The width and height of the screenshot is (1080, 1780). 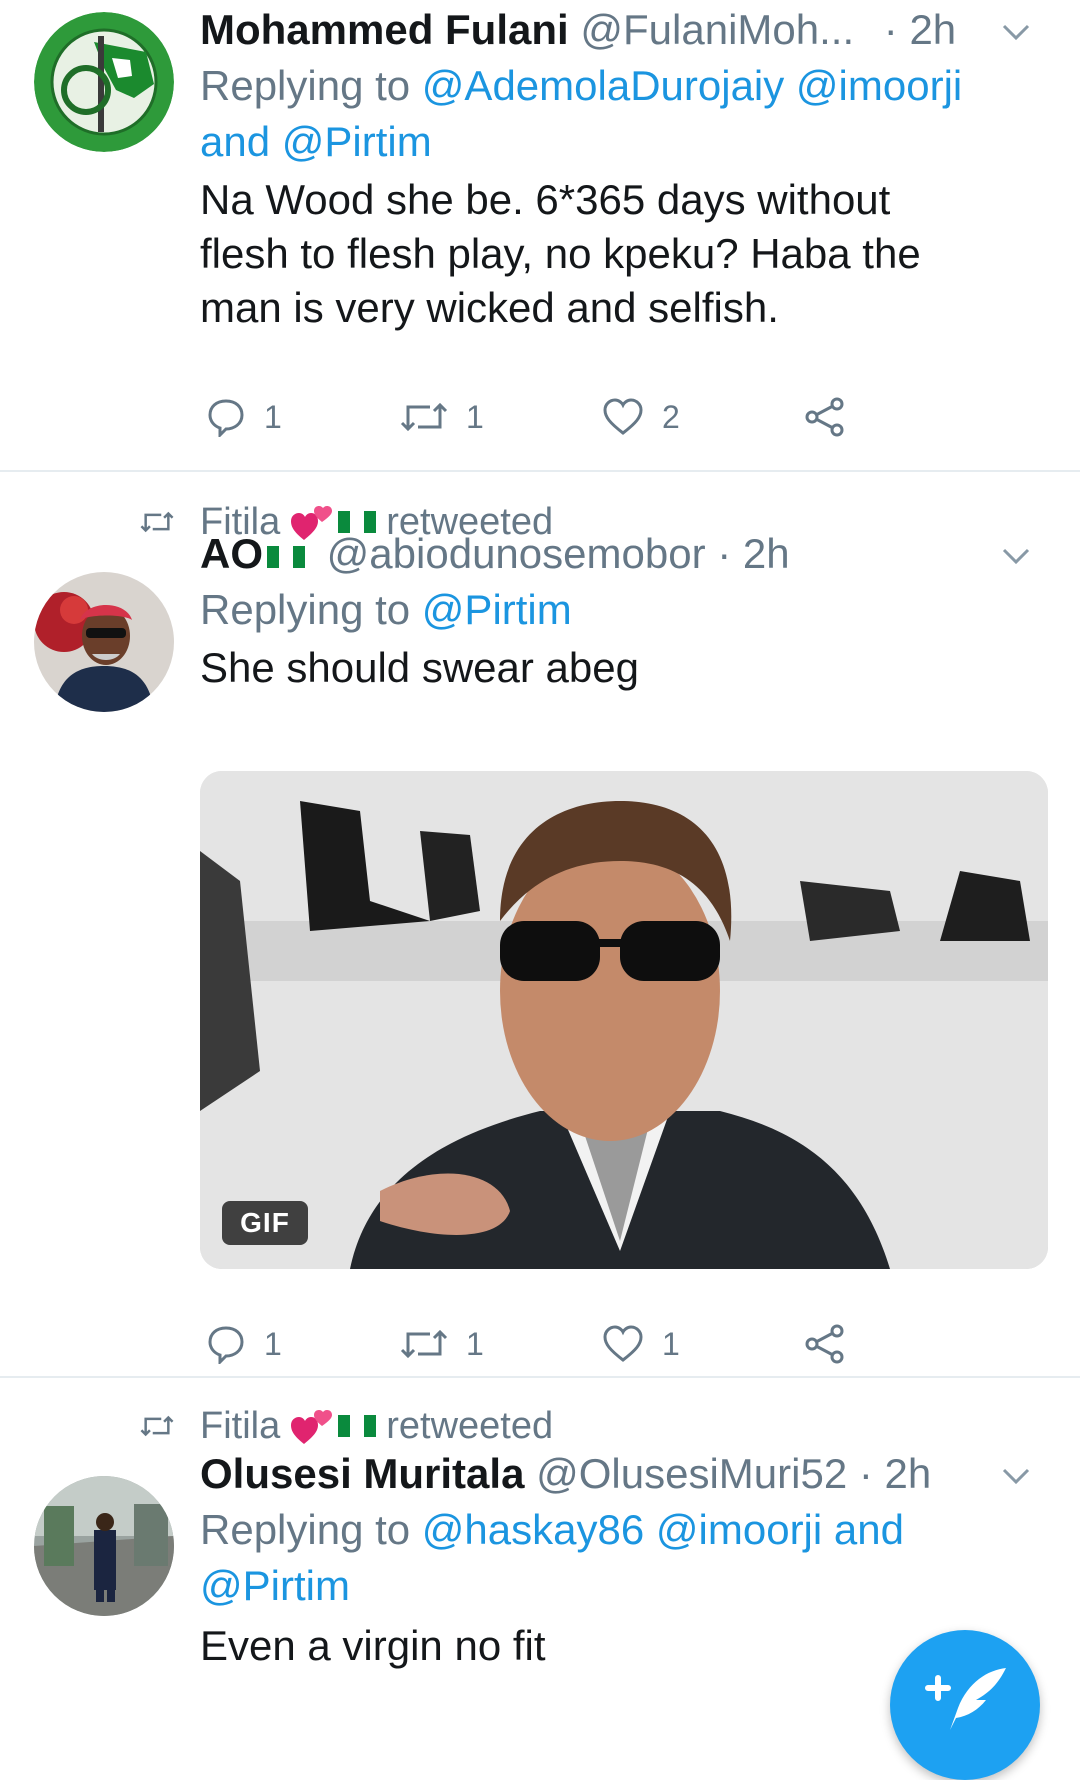 I want to click on tweet-text: She should swear abeg, so click(x=419, y=668).